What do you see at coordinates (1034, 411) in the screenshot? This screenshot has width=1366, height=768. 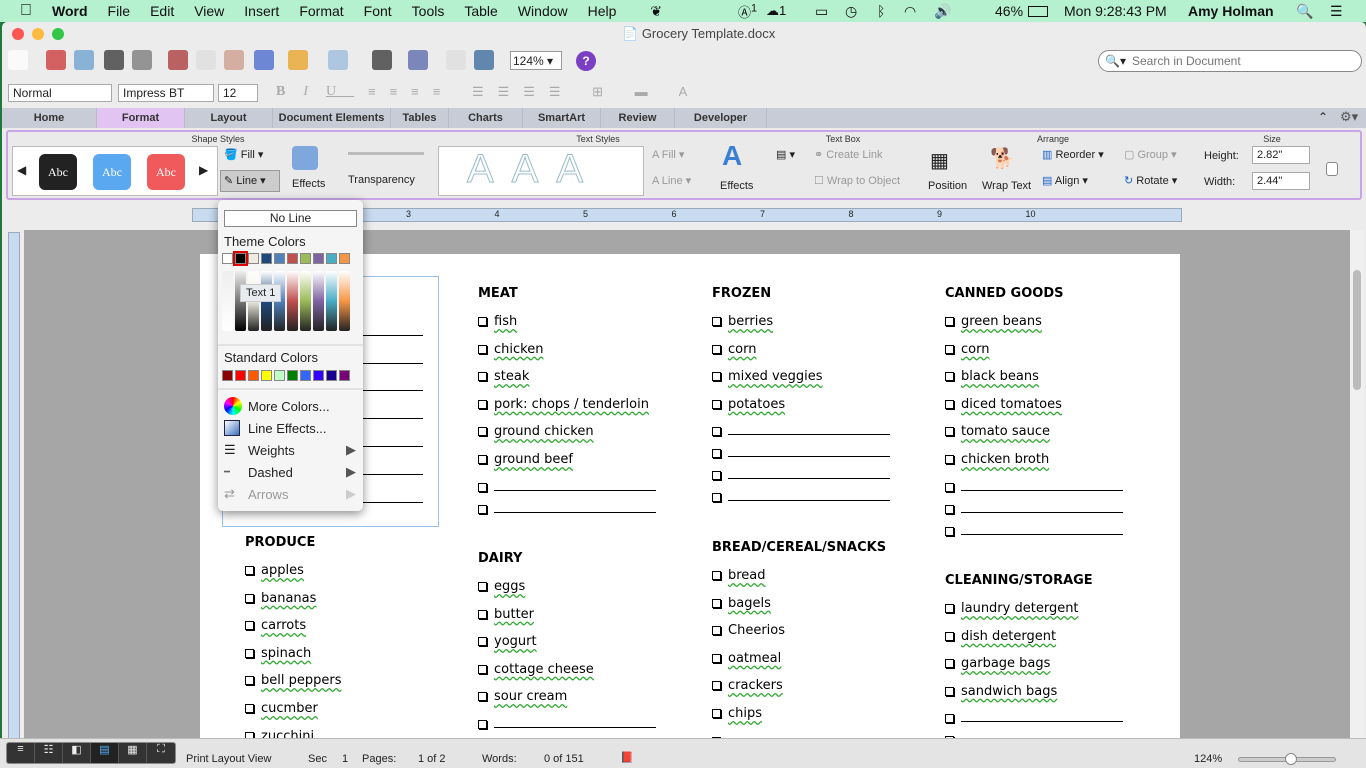 I see `list-item: diced tomatoes` at bounding box center [1034, 411].